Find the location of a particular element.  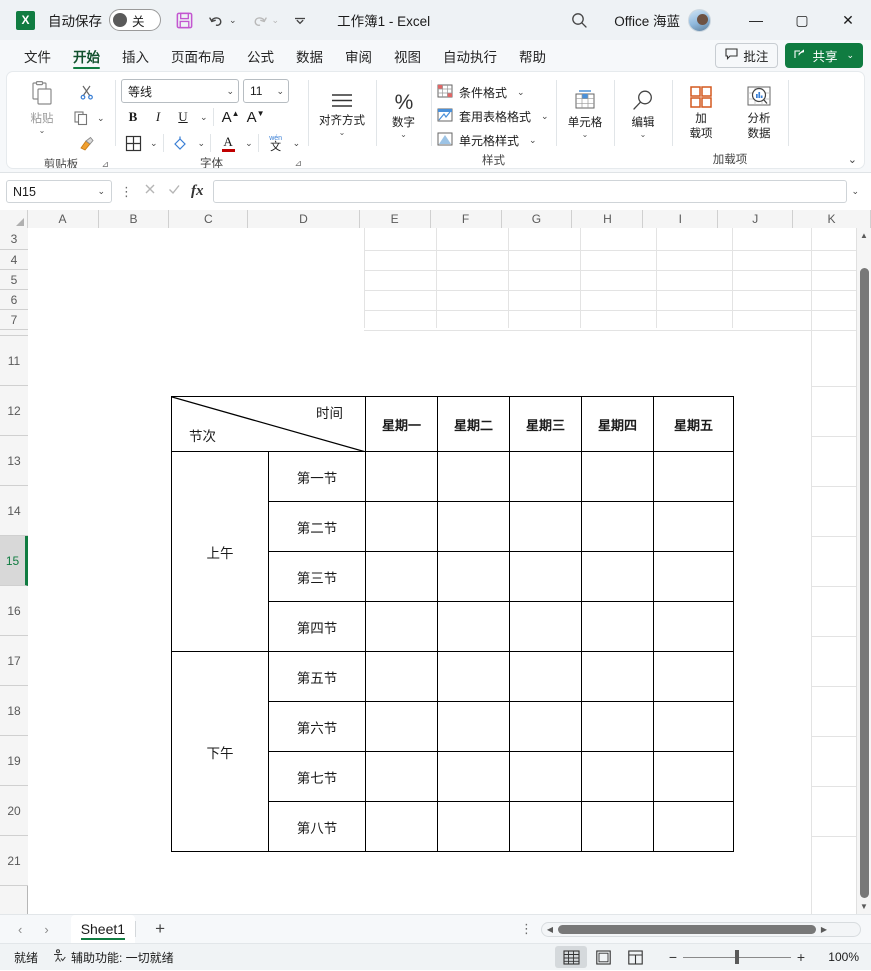

alignment-button: 对齐方式 ⌄ is located at coordinates (342, 112).